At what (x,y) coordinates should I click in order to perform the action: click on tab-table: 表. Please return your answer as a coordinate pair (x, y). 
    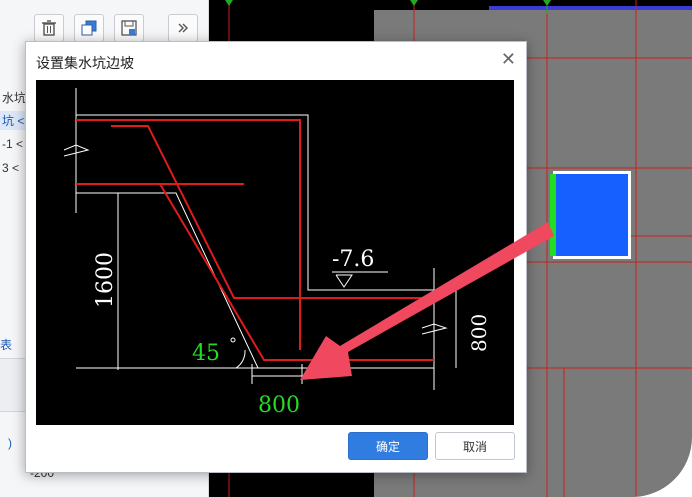
    Looking at the image, I should click on (6, 344).